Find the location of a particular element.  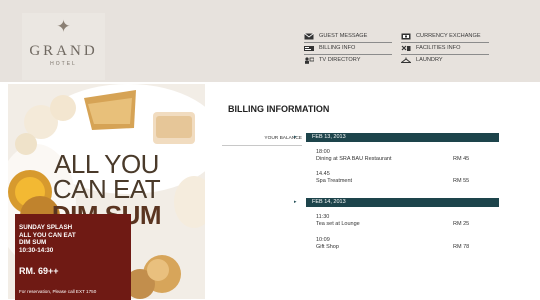

transaction-desc: Spa Treatment is located at coordinates (334, 181).